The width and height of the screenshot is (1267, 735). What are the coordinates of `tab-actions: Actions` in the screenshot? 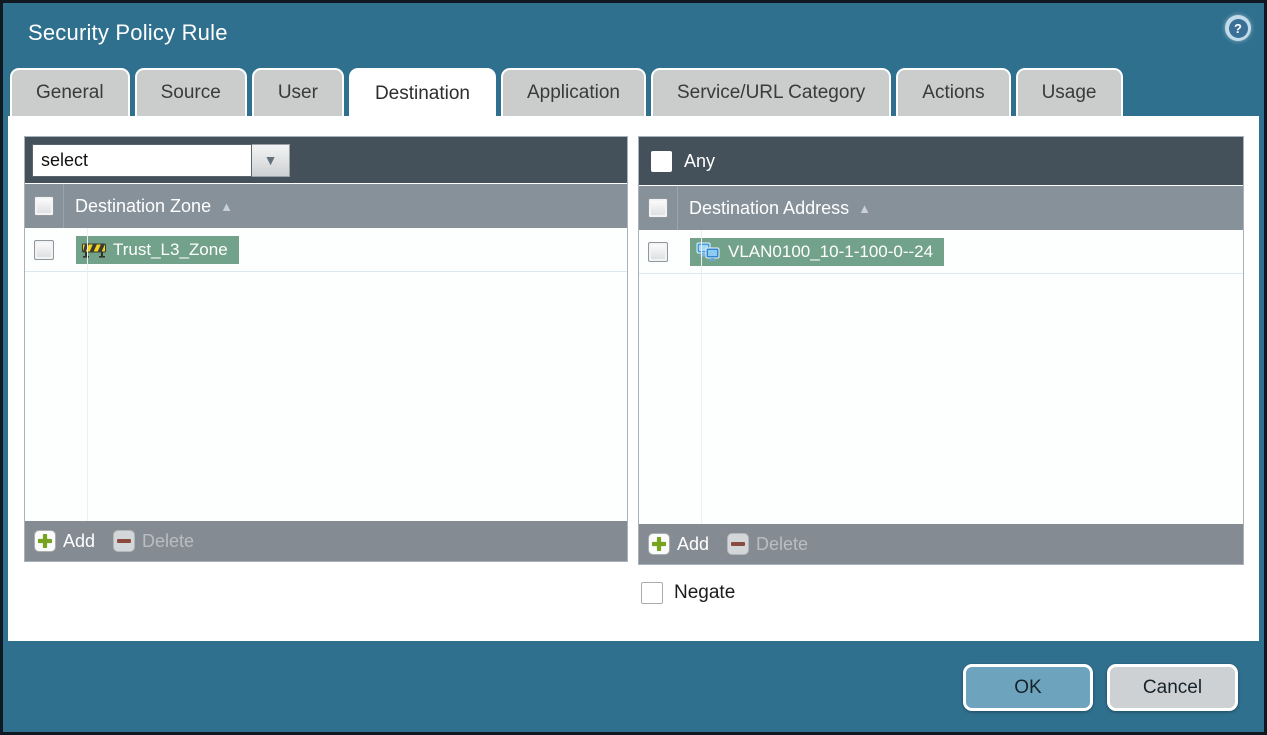 It's located at (953, 92).